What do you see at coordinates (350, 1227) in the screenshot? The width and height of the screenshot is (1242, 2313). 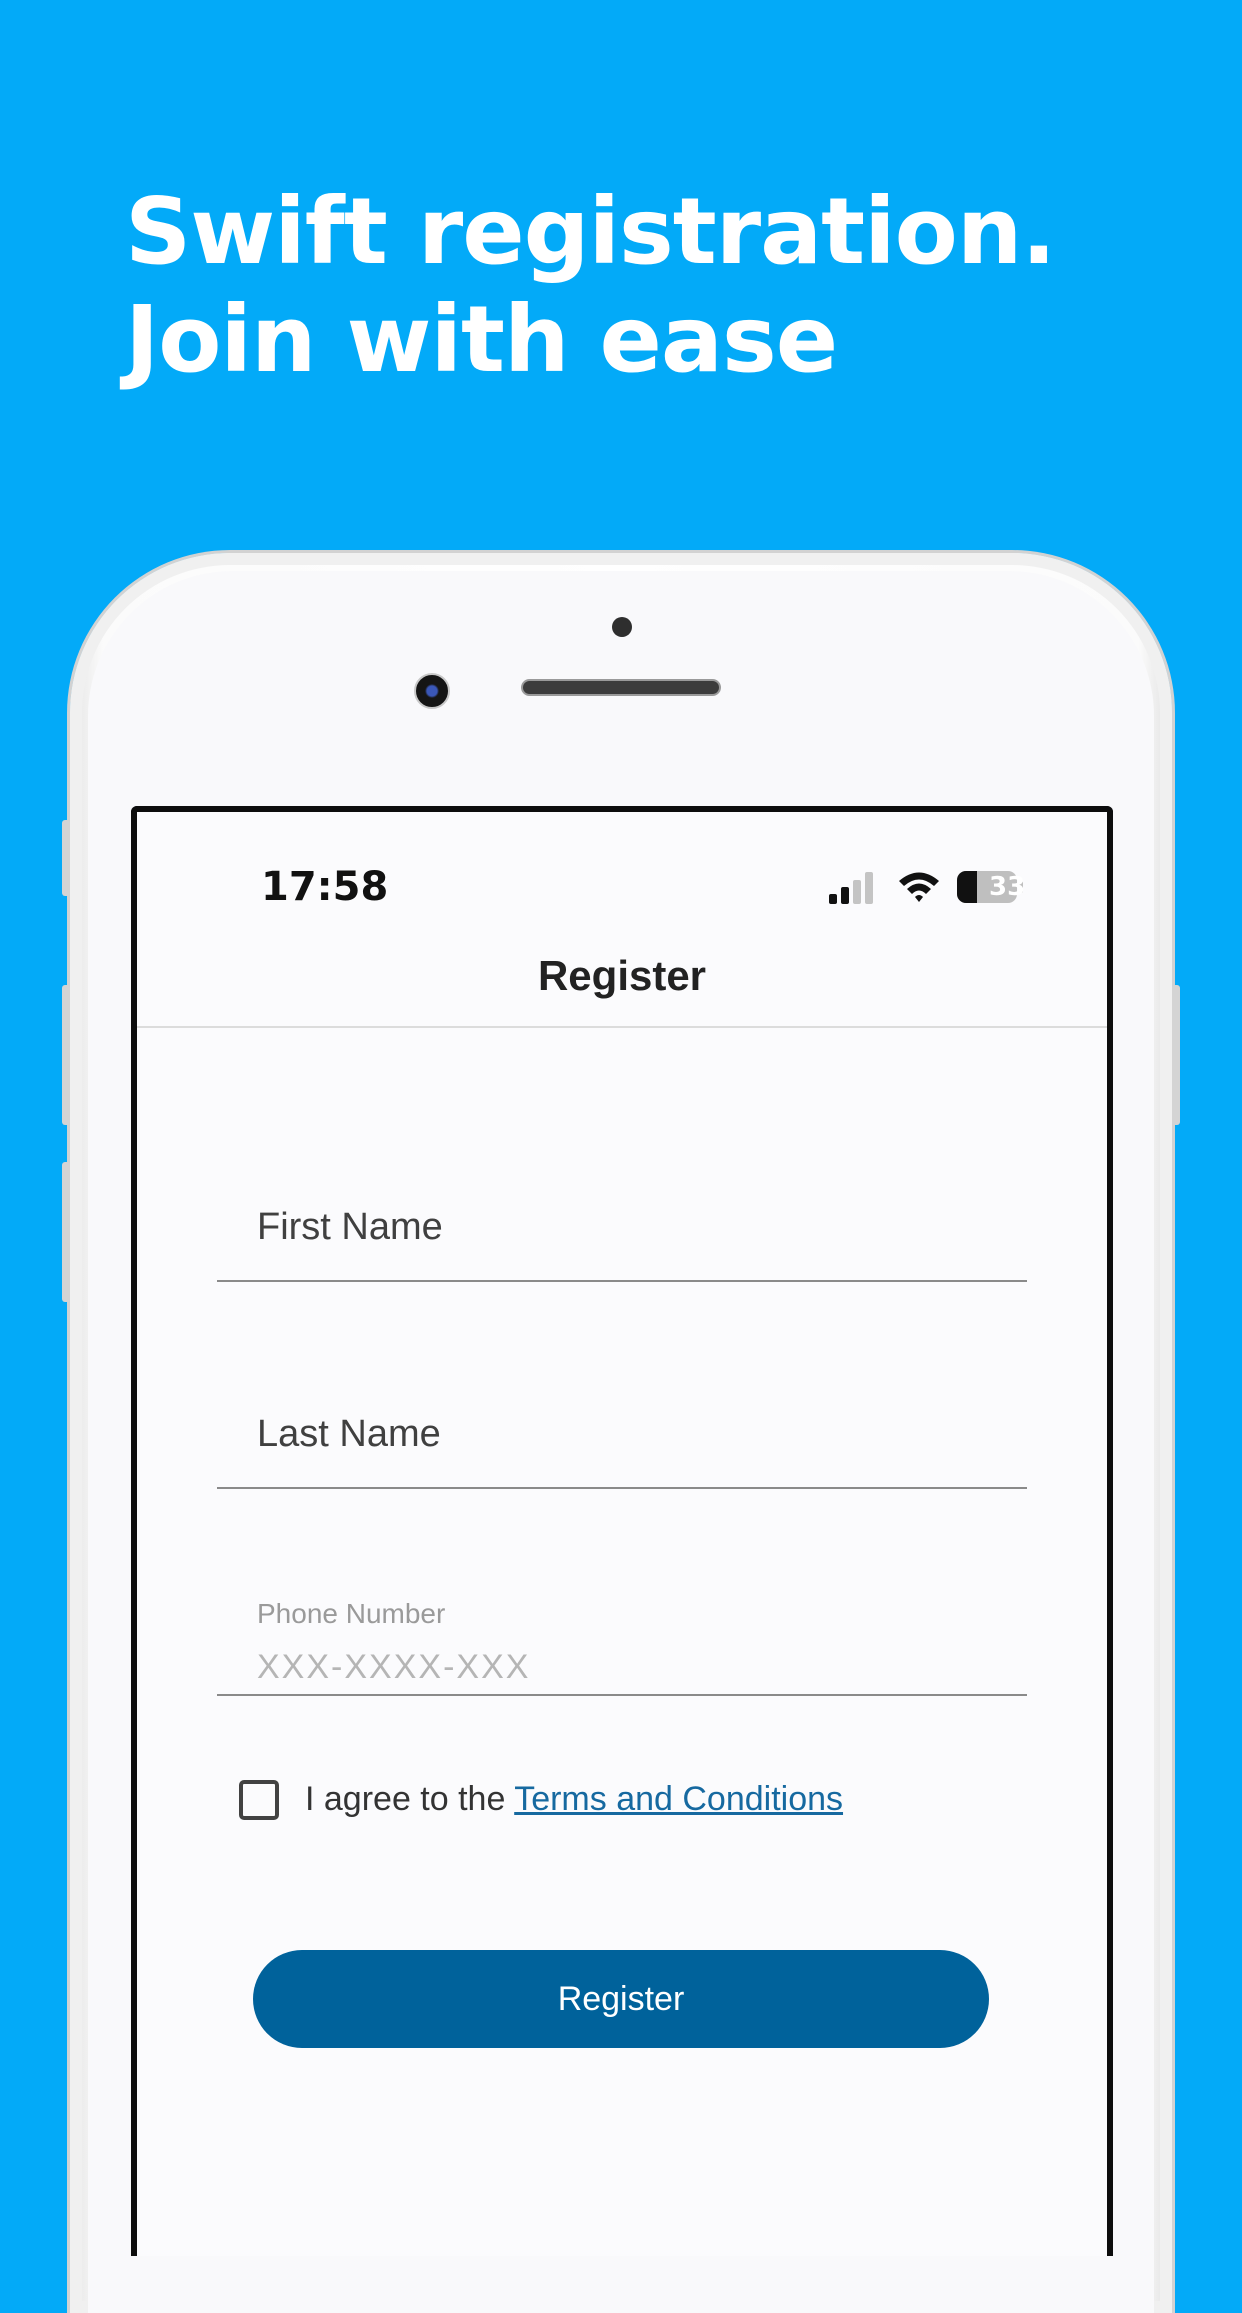 I see `first-name-placeholder: First Name` at bounding box center [350, 1227].